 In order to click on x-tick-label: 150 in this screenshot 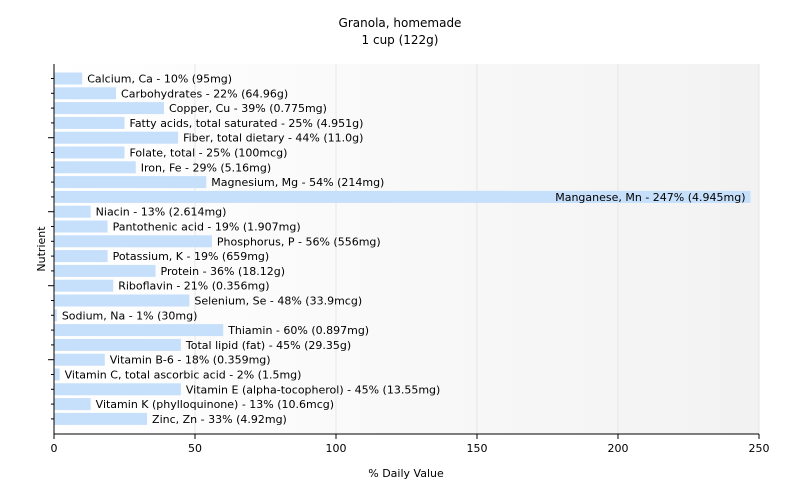, I will do `click(477, 448)`.